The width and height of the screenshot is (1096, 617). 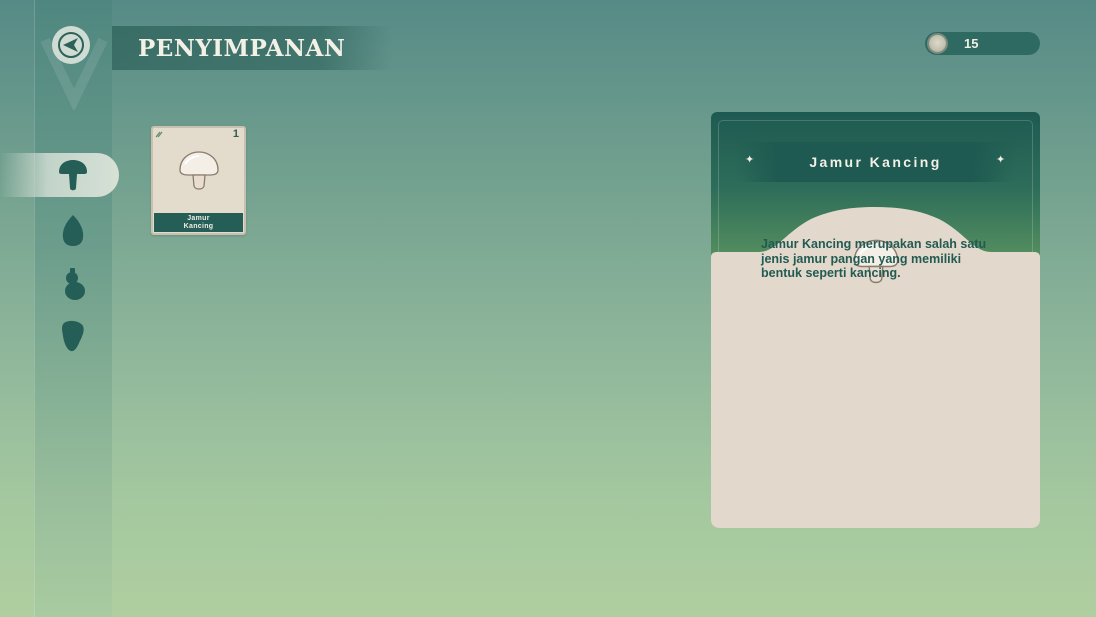 I want to click on coin-icon, so click(x=937, y=43).